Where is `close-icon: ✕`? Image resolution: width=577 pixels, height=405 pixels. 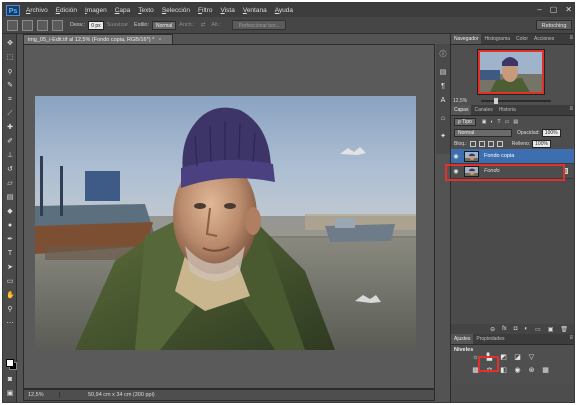
close-icon: ✕ is located at coordinates (568, 9).